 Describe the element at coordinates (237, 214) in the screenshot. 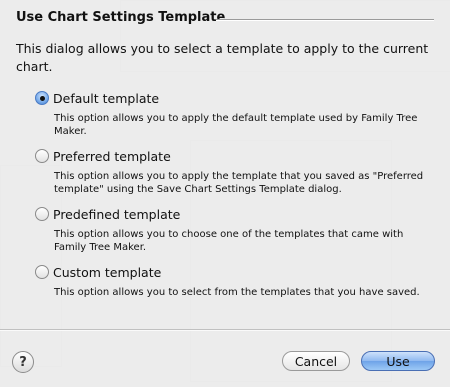

I see `option-predefined-template-head: Predefined template` at that location.